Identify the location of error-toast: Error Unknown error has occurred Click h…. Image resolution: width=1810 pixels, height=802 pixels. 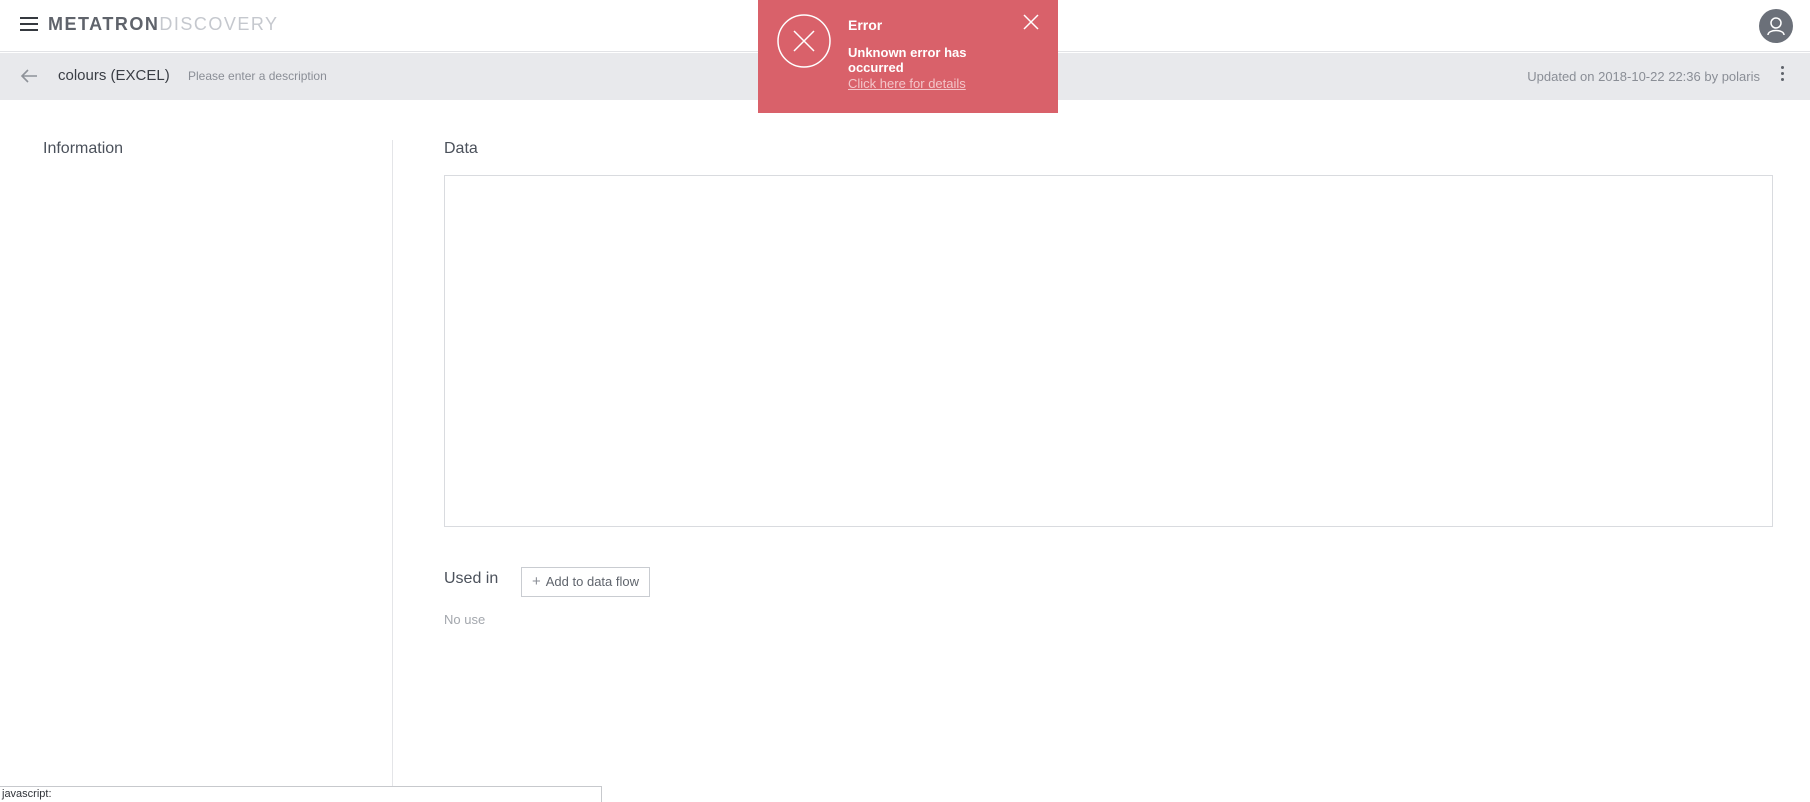
(908, 56).